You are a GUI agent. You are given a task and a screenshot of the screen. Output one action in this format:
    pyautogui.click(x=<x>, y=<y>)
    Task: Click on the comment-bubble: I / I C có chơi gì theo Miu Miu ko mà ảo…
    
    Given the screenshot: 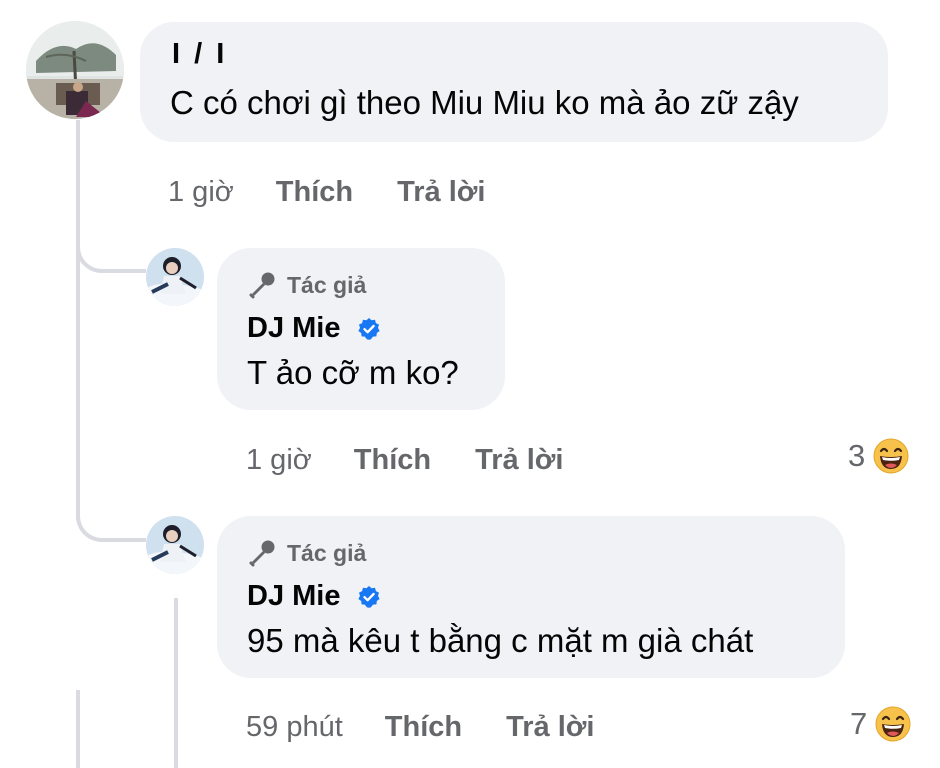 What is the action you would take?
    pyautogui.click(x=514, y=82)
    